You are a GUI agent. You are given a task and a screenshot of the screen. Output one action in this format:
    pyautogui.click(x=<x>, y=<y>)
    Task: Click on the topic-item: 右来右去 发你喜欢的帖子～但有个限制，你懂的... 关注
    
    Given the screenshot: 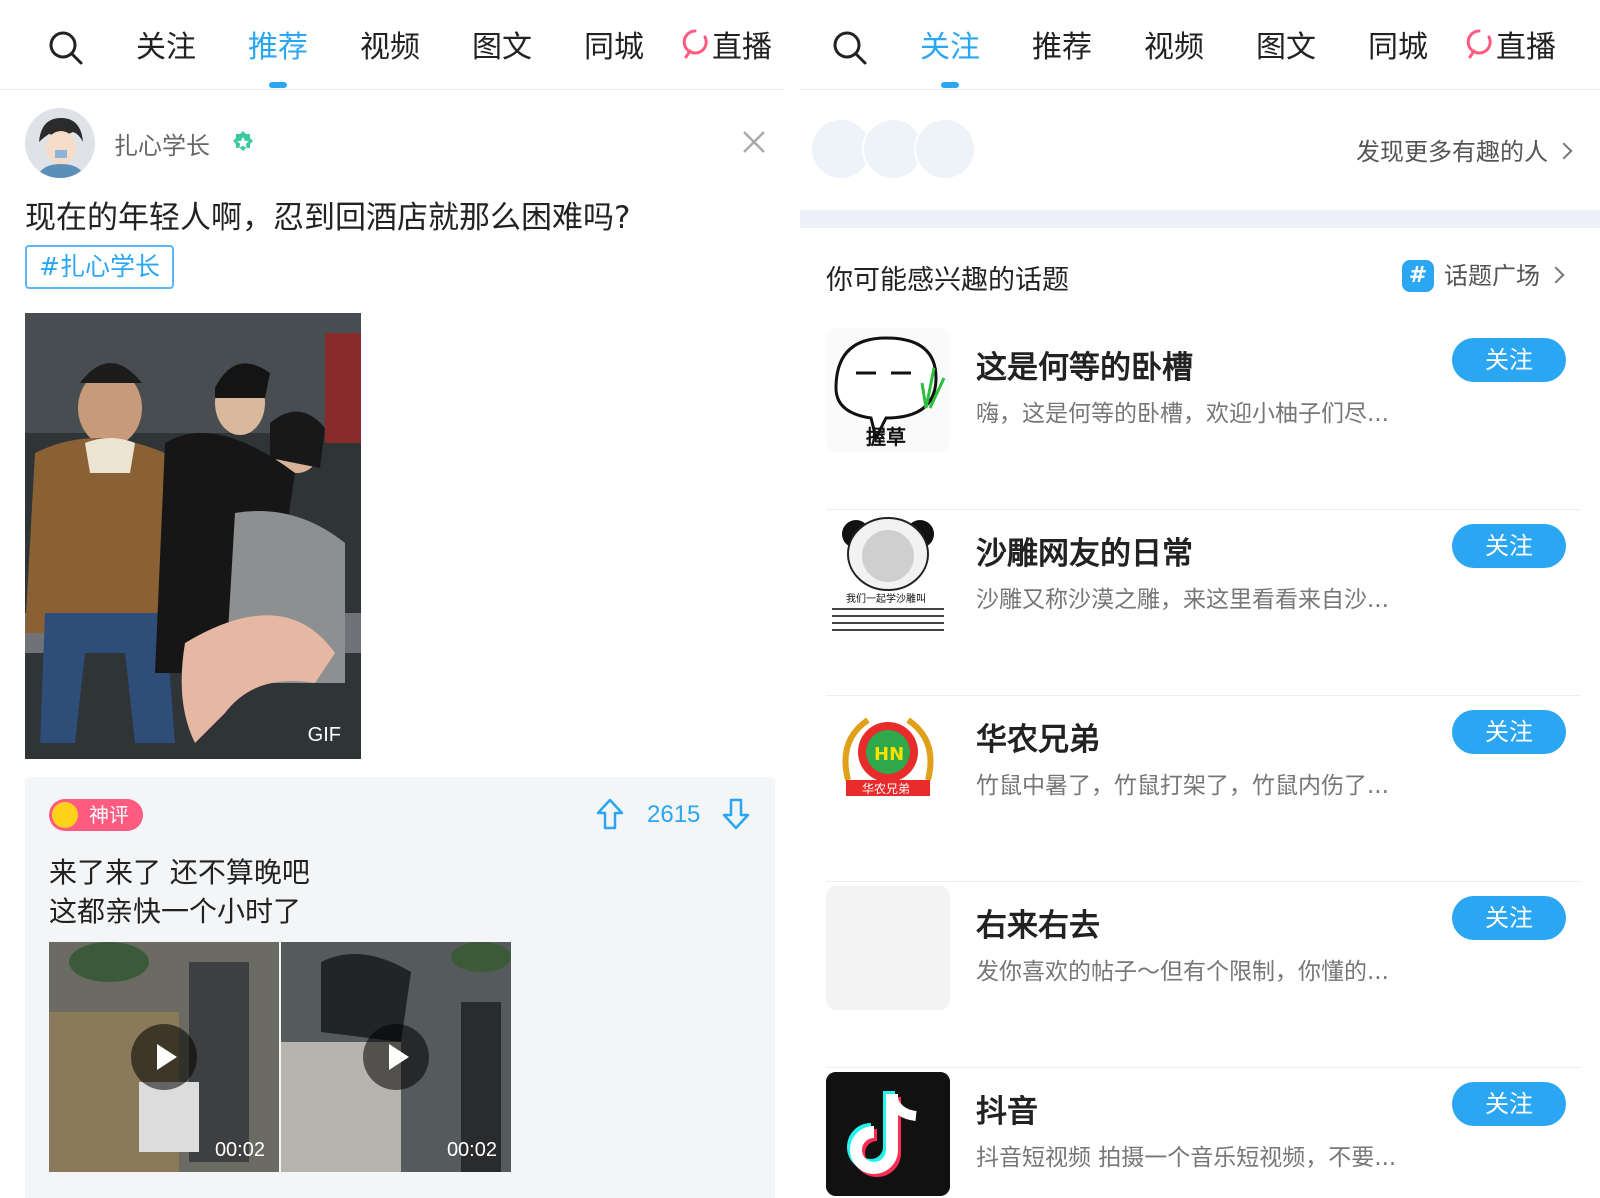 What is the action you would take?
    pyautogui.click(x=1203, y=973)
    